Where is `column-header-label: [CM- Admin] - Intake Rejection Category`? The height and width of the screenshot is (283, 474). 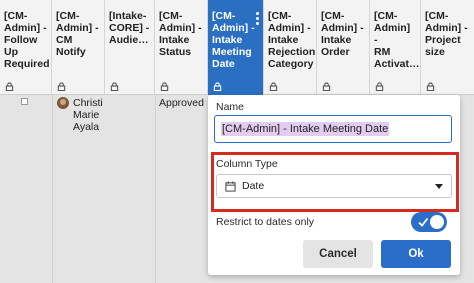
column-header-label: [CM- Admin] - Intake Rejection Category is located at coordinates (292, 40).